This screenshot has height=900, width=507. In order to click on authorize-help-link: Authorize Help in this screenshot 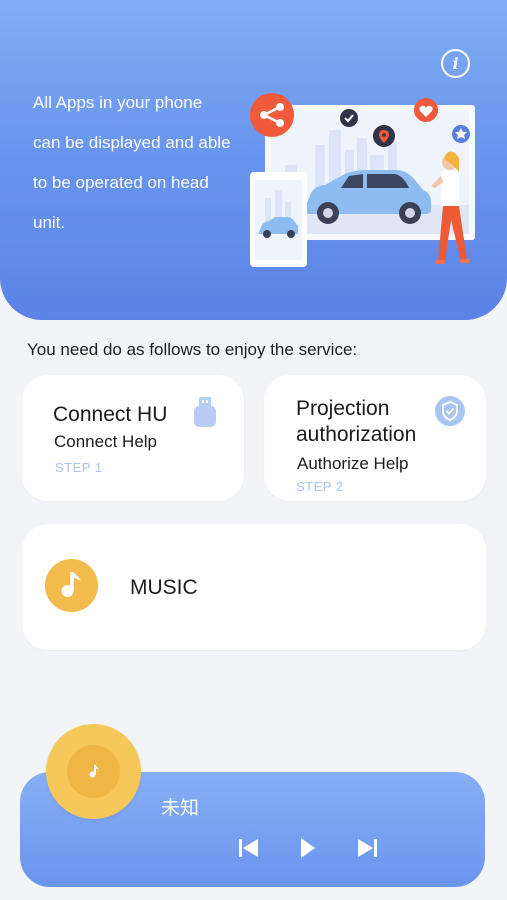, I will do `click(353, 464)`.